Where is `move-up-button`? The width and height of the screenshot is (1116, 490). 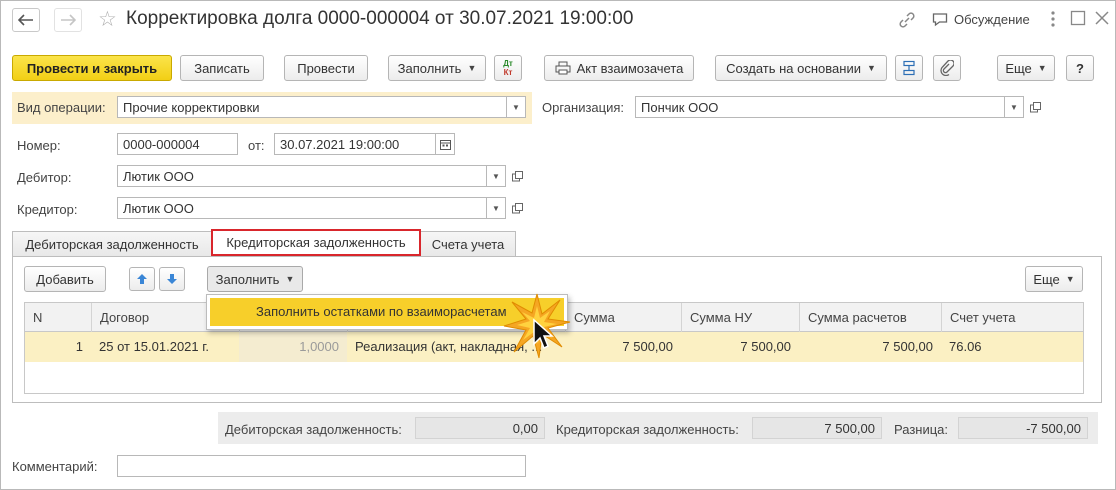
move-up-button is located at coordinates (142, 279).